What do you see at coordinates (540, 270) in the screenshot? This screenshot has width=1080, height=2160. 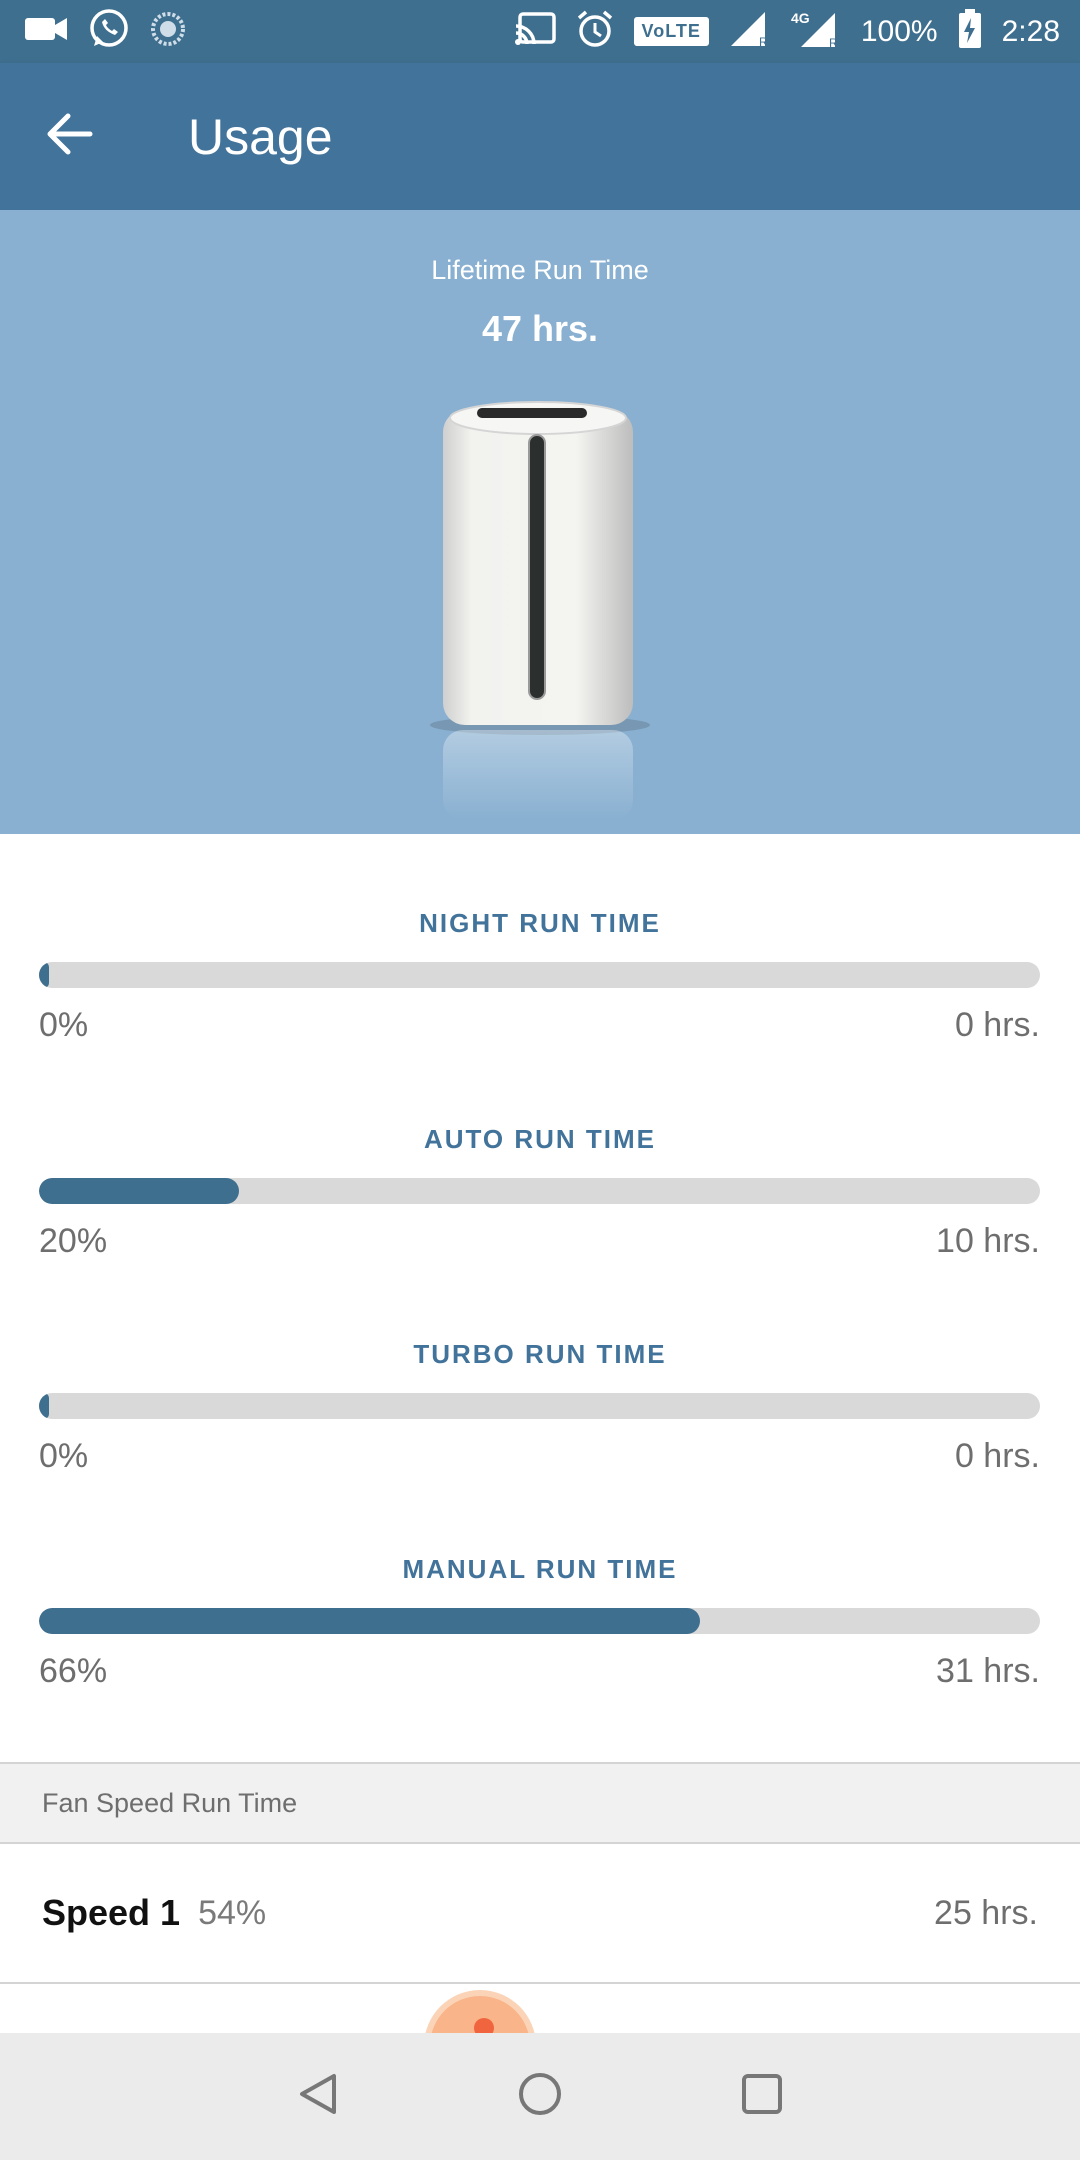 I see `lifetime-label: Lifetime Run Time` at bounding box center [540, 270].